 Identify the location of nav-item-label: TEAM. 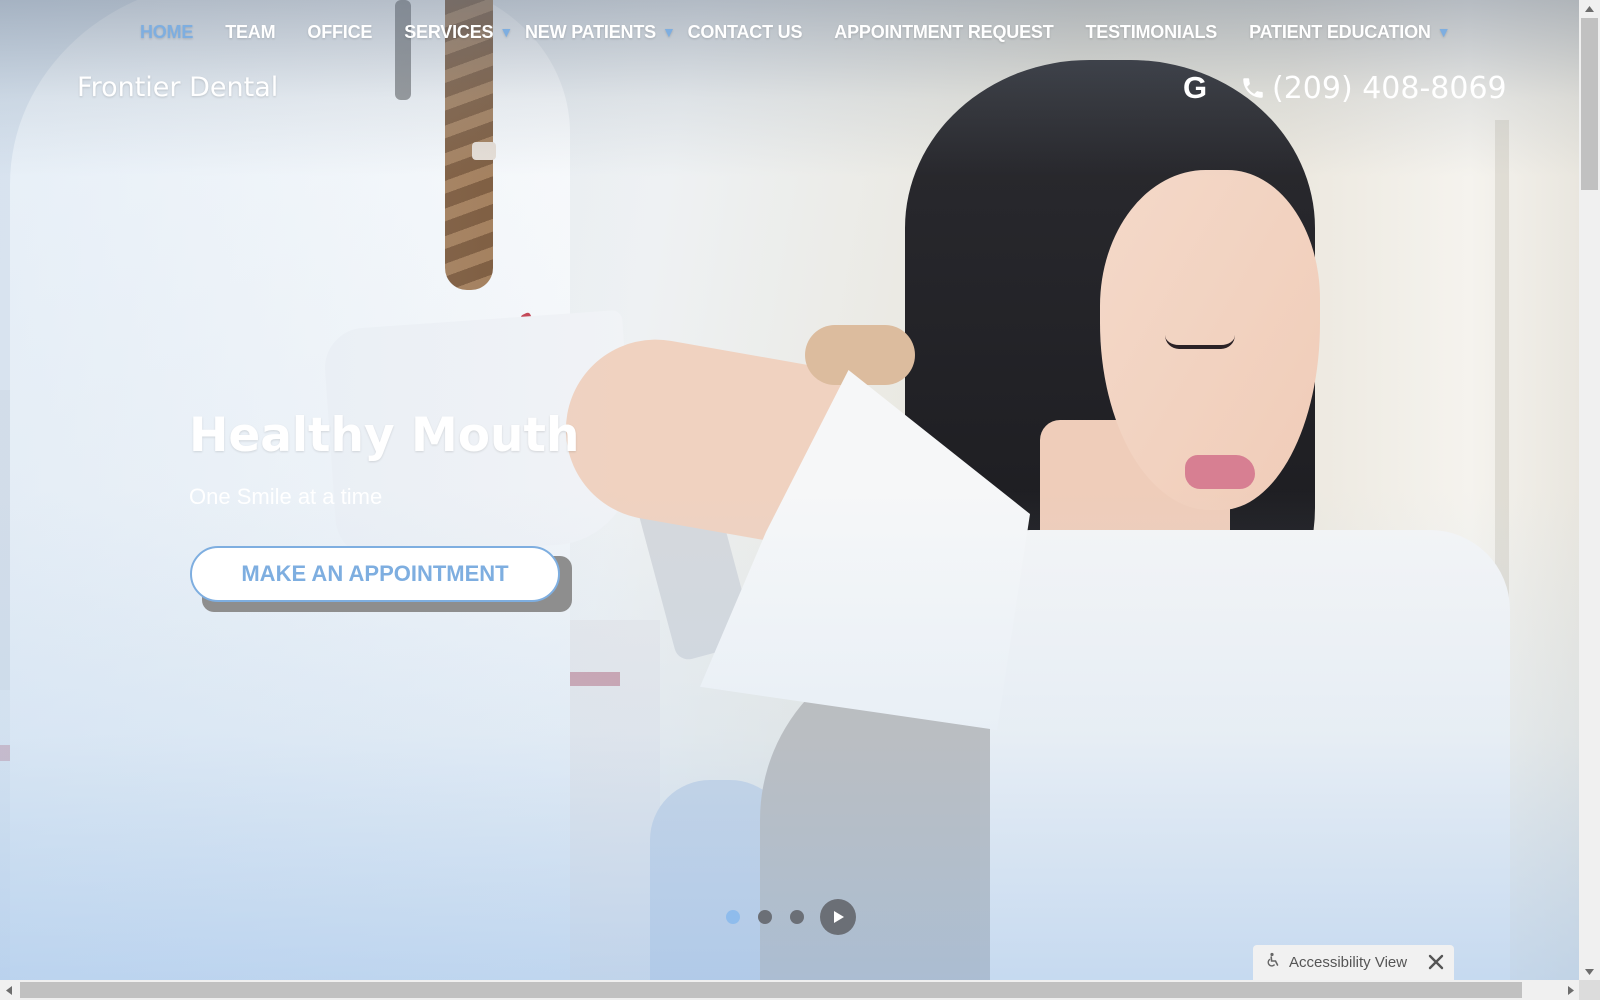
(250, 31).